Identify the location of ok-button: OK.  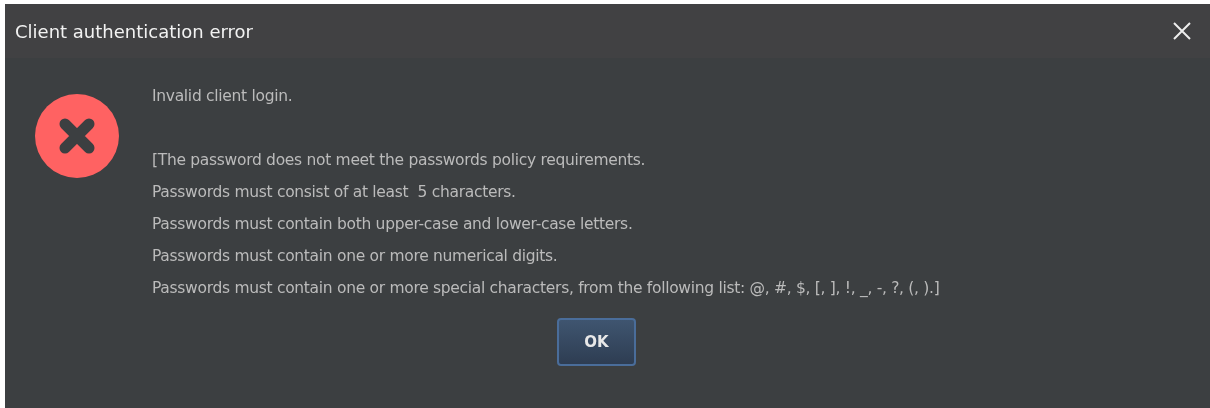
(596, 342).